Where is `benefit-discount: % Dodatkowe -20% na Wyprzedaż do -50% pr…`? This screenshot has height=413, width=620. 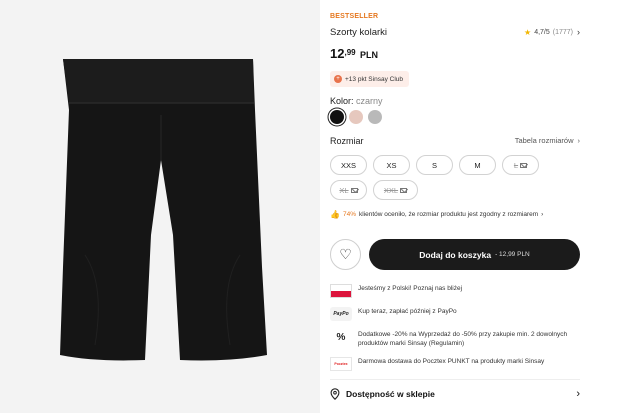
benefit-discount: % Dodatkowe -20% na Wyprzedaż do -50% pr… is located at coordinates (455, 339).